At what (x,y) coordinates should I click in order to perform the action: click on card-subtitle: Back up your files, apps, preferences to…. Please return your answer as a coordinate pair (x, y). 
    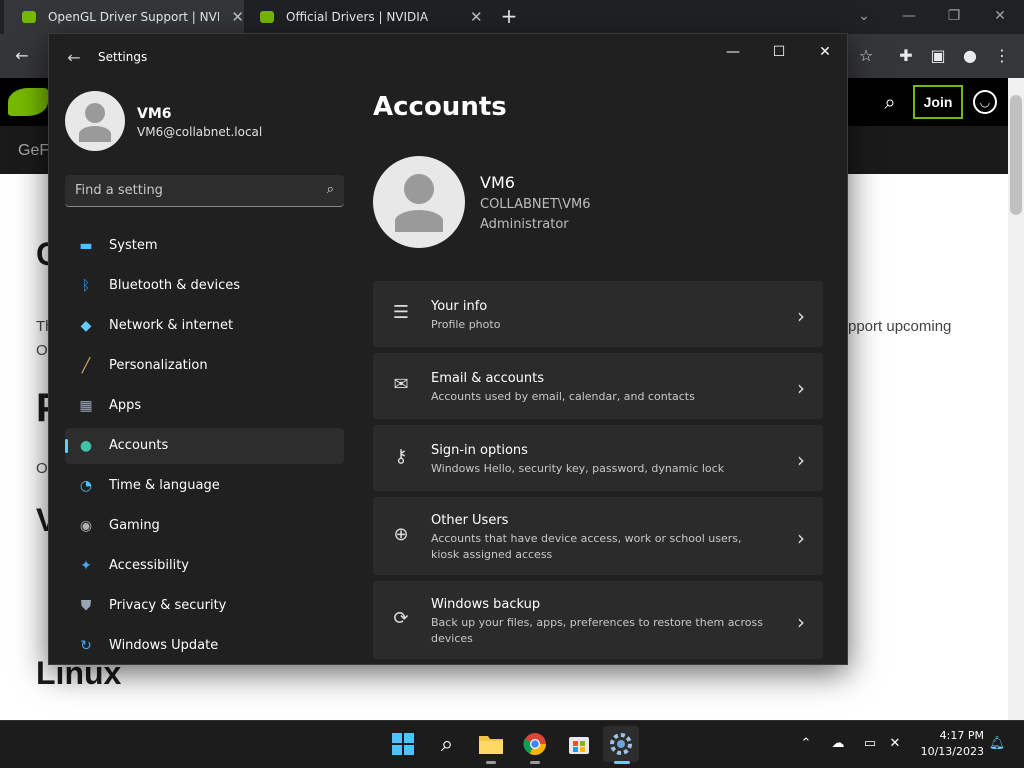
    Looking at the image, I should click on (597, 630).